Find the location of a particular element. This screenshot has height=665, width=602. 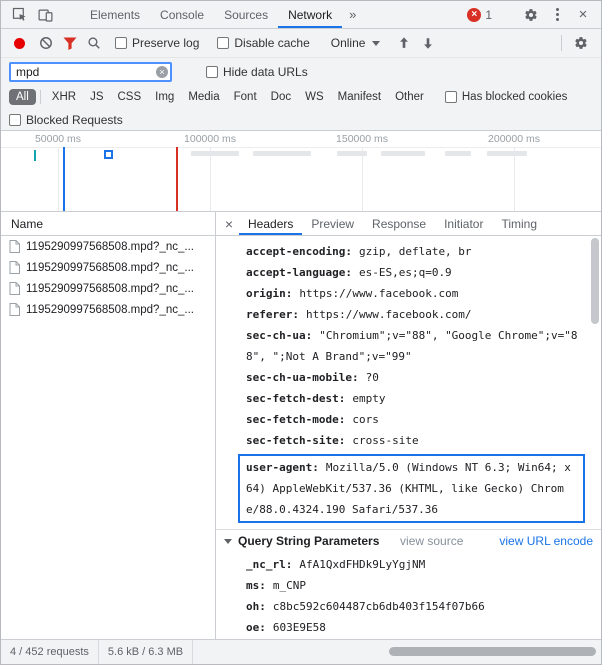

throttling-select: Online is located at coordinates (356, 43).